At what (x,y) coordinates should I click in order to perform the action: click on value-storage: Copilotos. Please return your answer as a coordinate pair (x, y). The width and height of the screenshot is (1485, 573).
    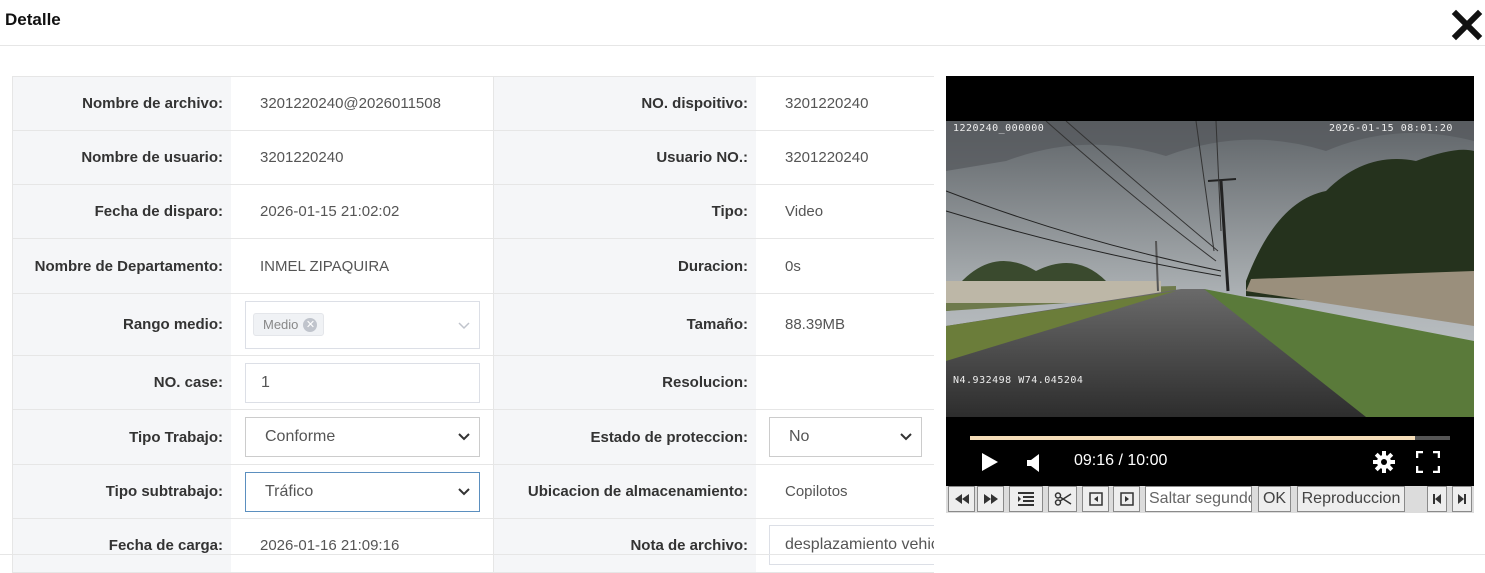
    Looking at the image, I should click on (816, 491).